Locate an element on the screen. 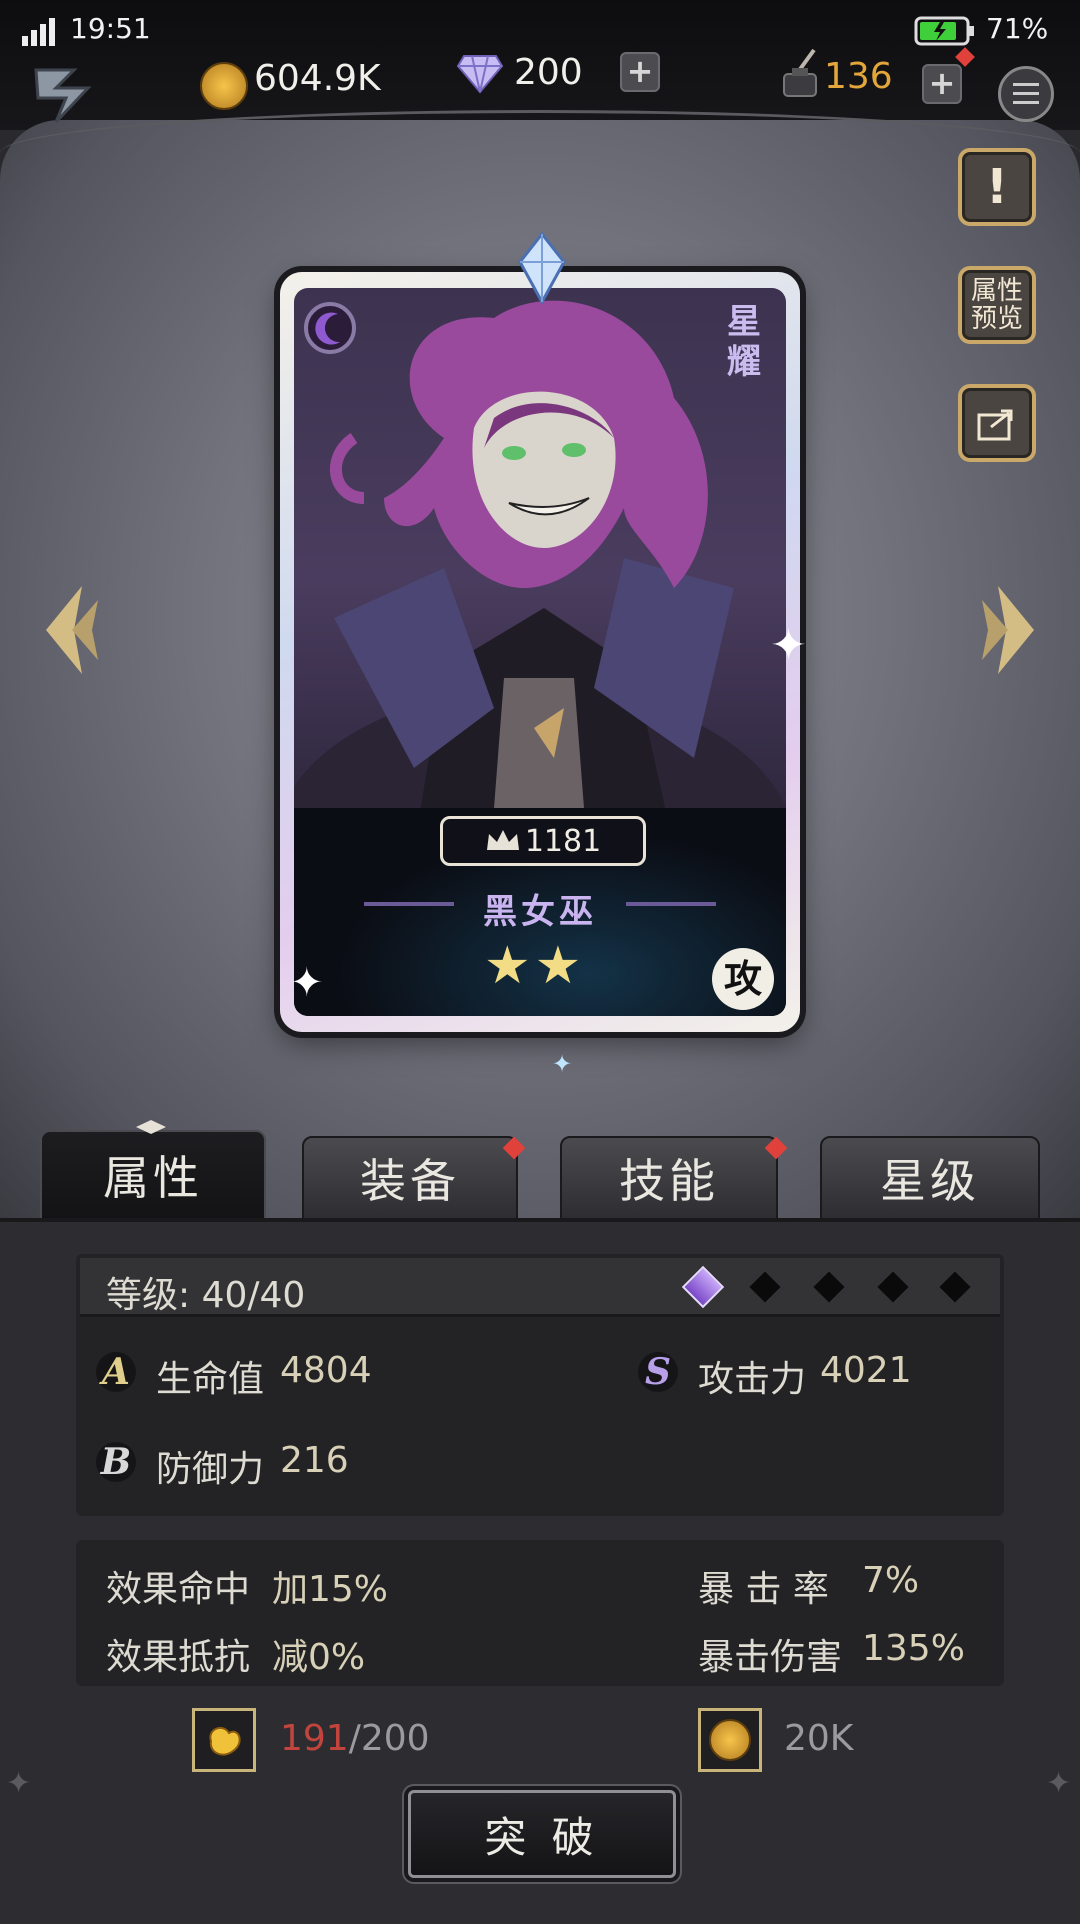 This screenshot has width=1080, height=1924. corner-ornament-right: ✦ is located at coordinates (1059, 1783).